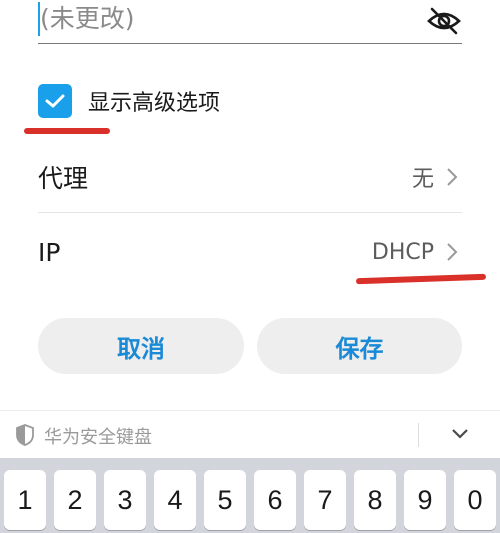 The height and width of the screenshot is (533, 500). Describe the element at coordinates (460, 434) in the screenshot. I see `chevron-down-icon` at that location.